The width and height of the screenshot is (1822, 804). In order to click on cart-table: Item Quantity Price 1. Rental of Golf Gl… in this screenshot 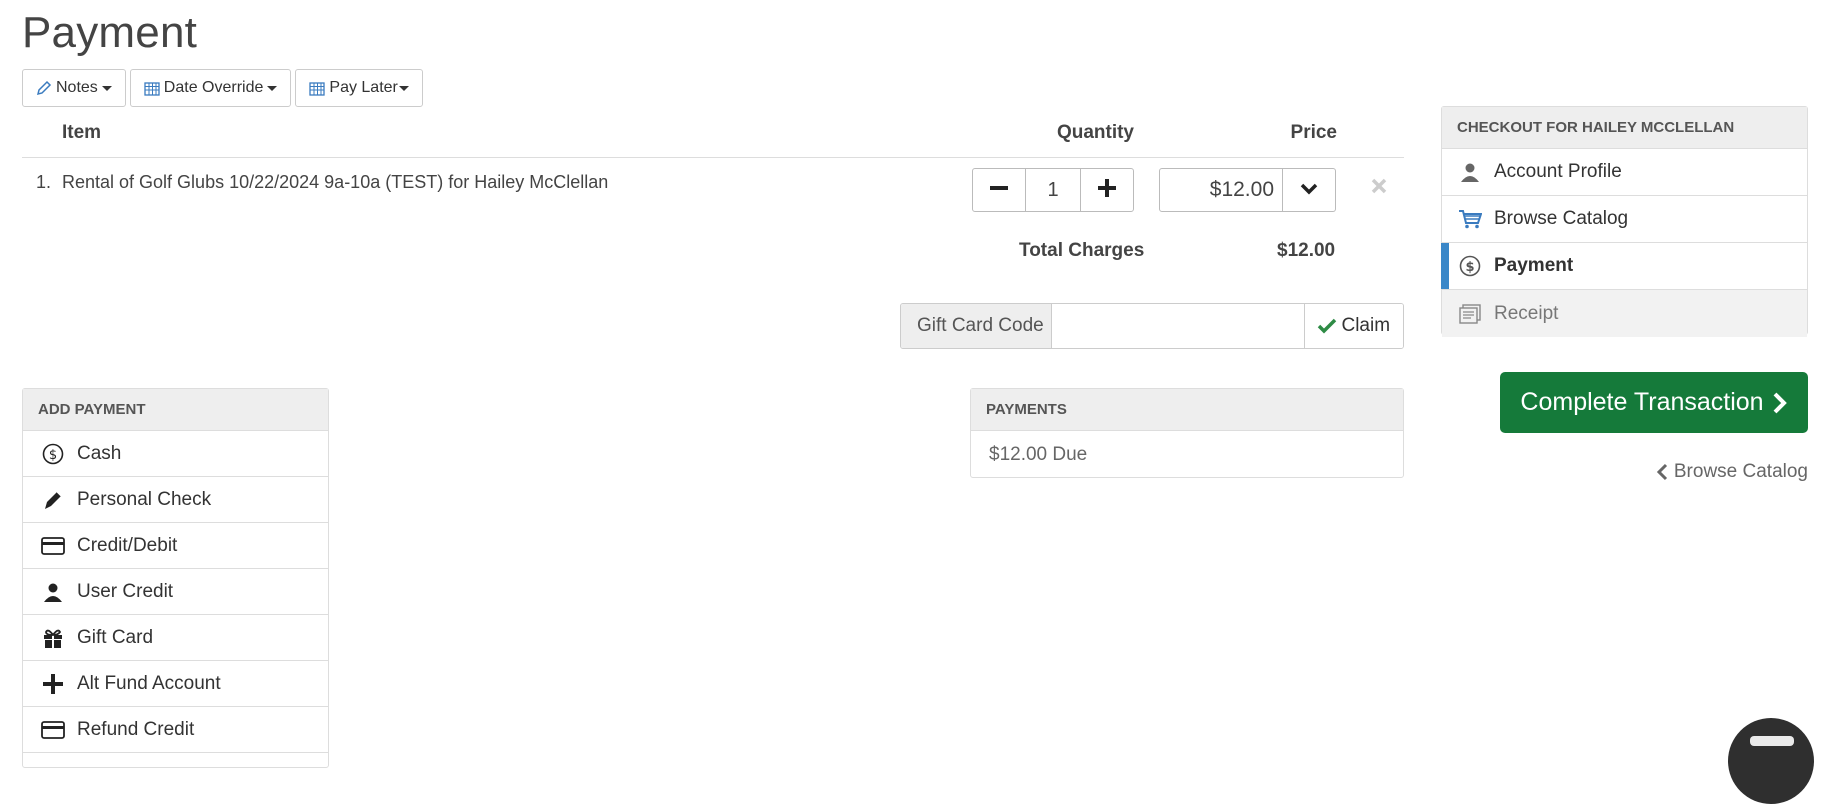, I will do `click(713, 171)`.